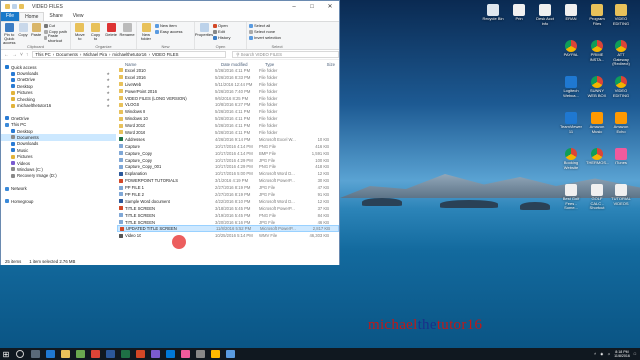 This screenshot has height=360, width=640. What do you see at coordinates (221, 25) in the screenshot?
I see `open-button: Open` at bounding box center [221, 25].